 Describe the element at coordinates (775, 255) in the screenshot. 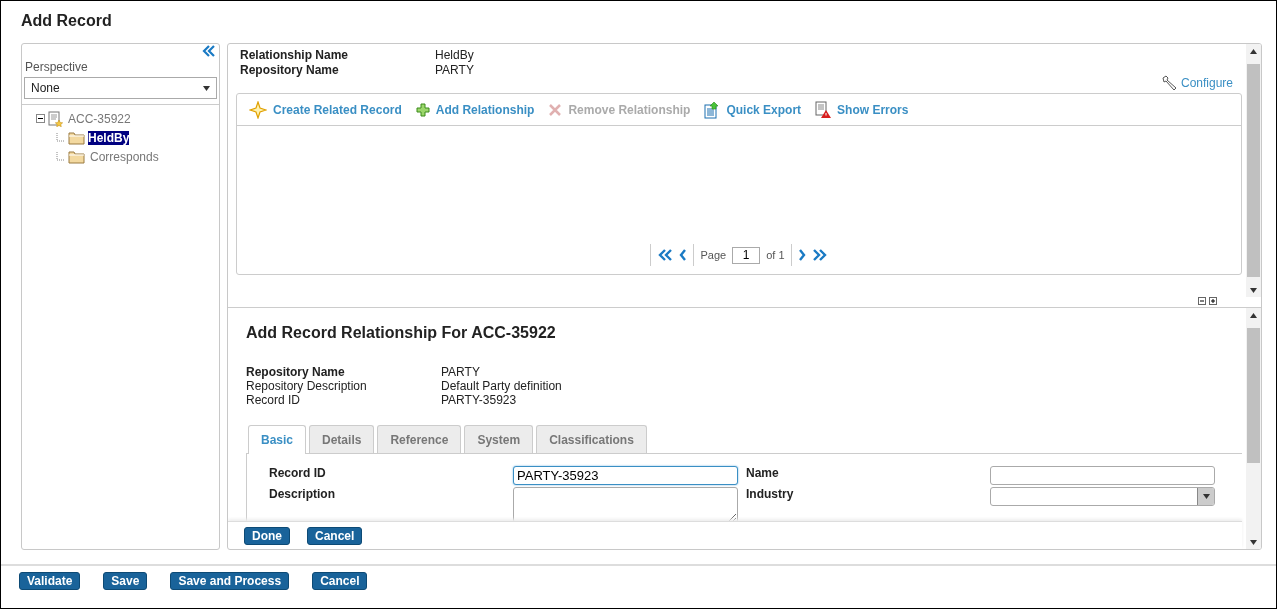

I see `page-count: of 1` at that location.